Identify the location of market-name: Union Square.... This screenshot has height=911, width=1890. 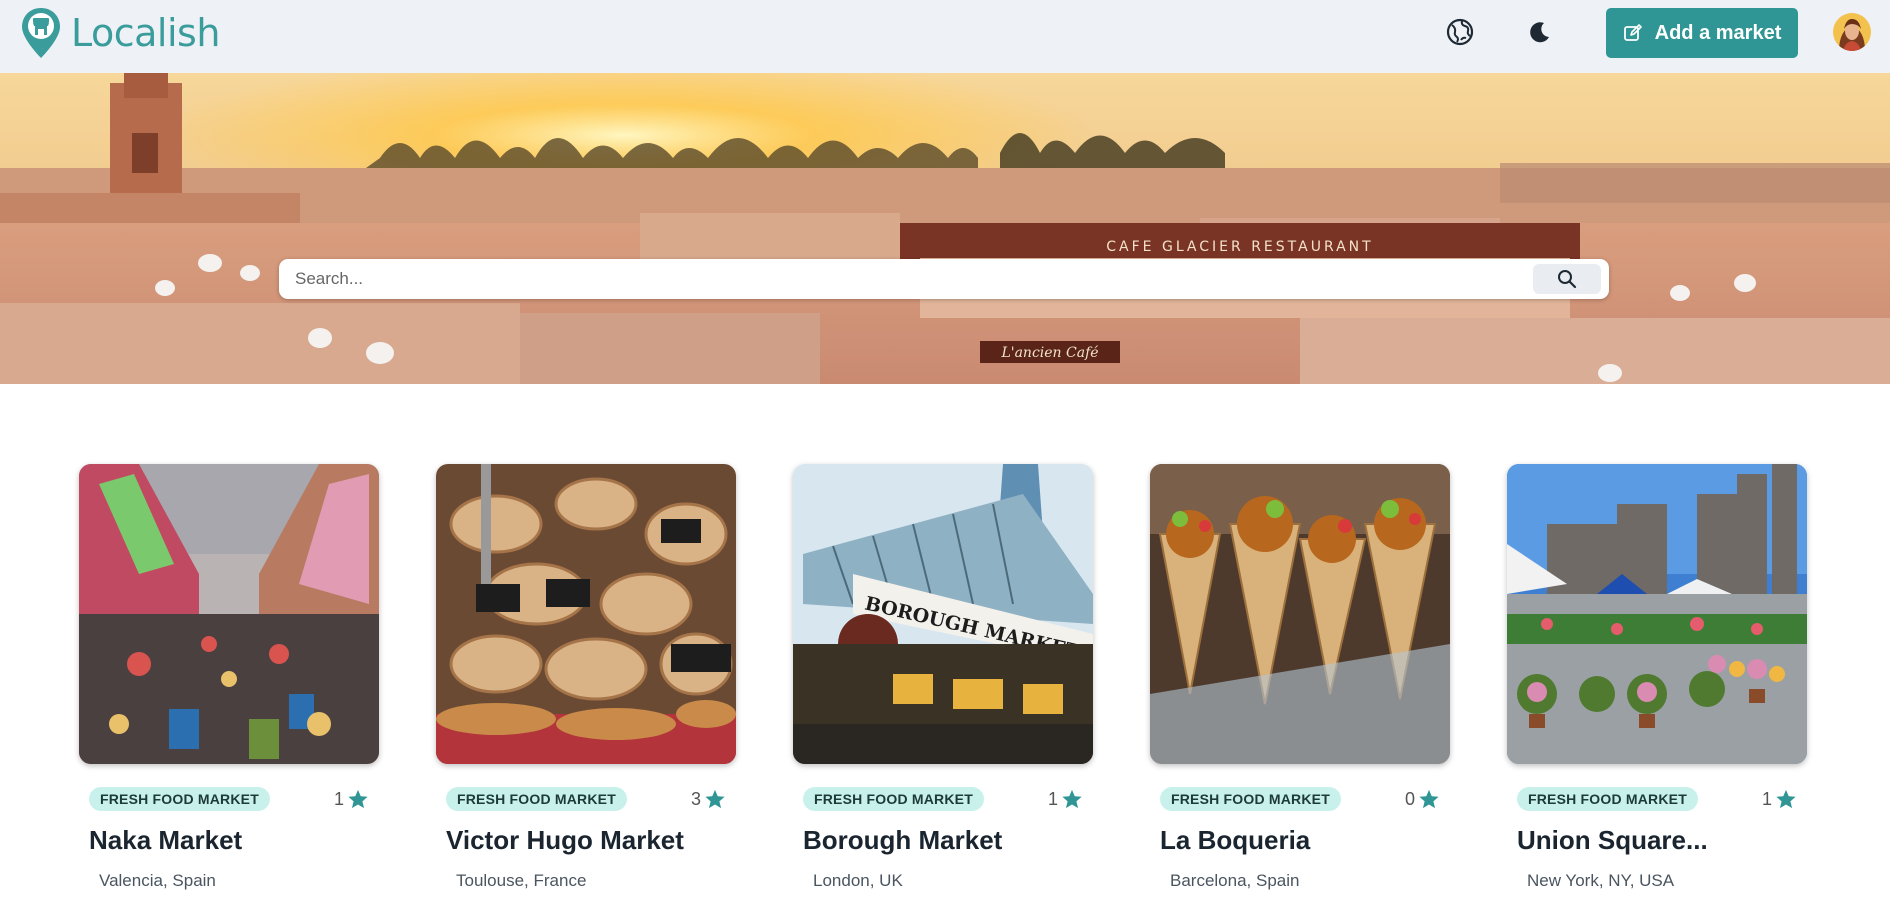
(1612, 840).